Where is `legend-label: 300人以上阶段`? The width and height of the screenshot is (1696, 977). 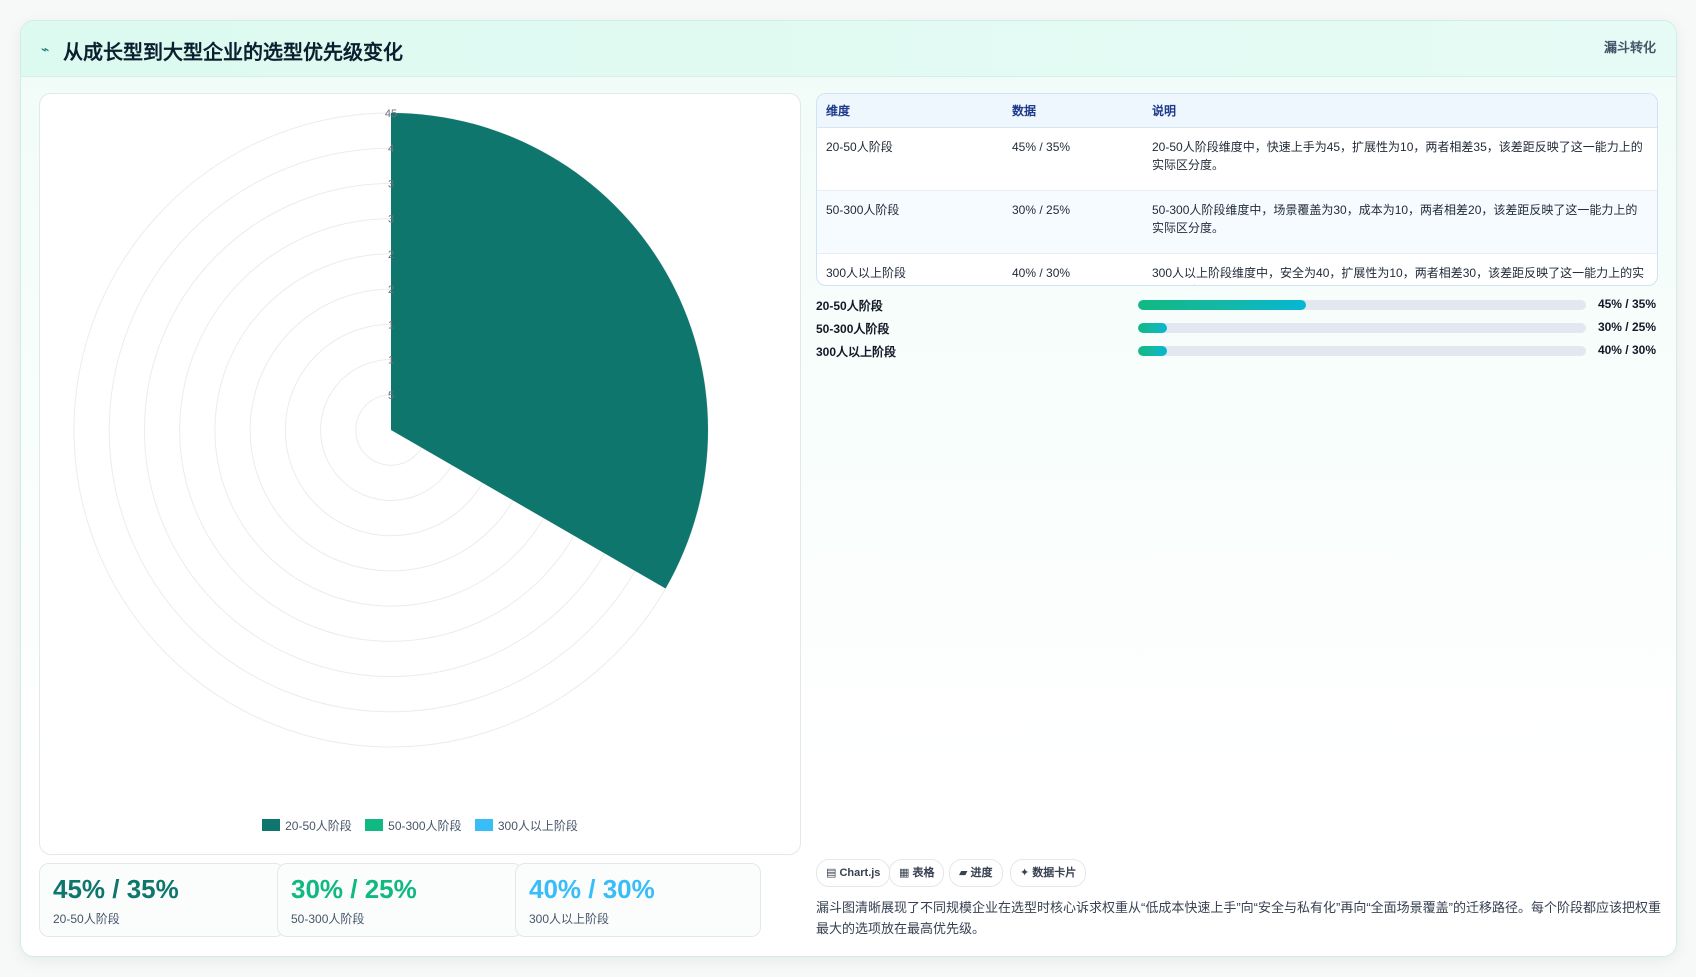
legend-label: 300人以上阶段 is located at coordinates (537, 826).